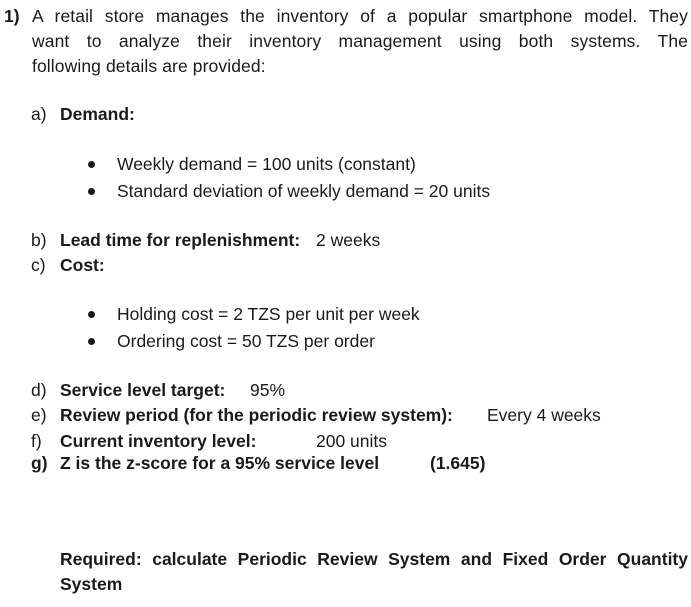 The image size is (691, 607). I want to click on item-letter: d), so click(39, 390).